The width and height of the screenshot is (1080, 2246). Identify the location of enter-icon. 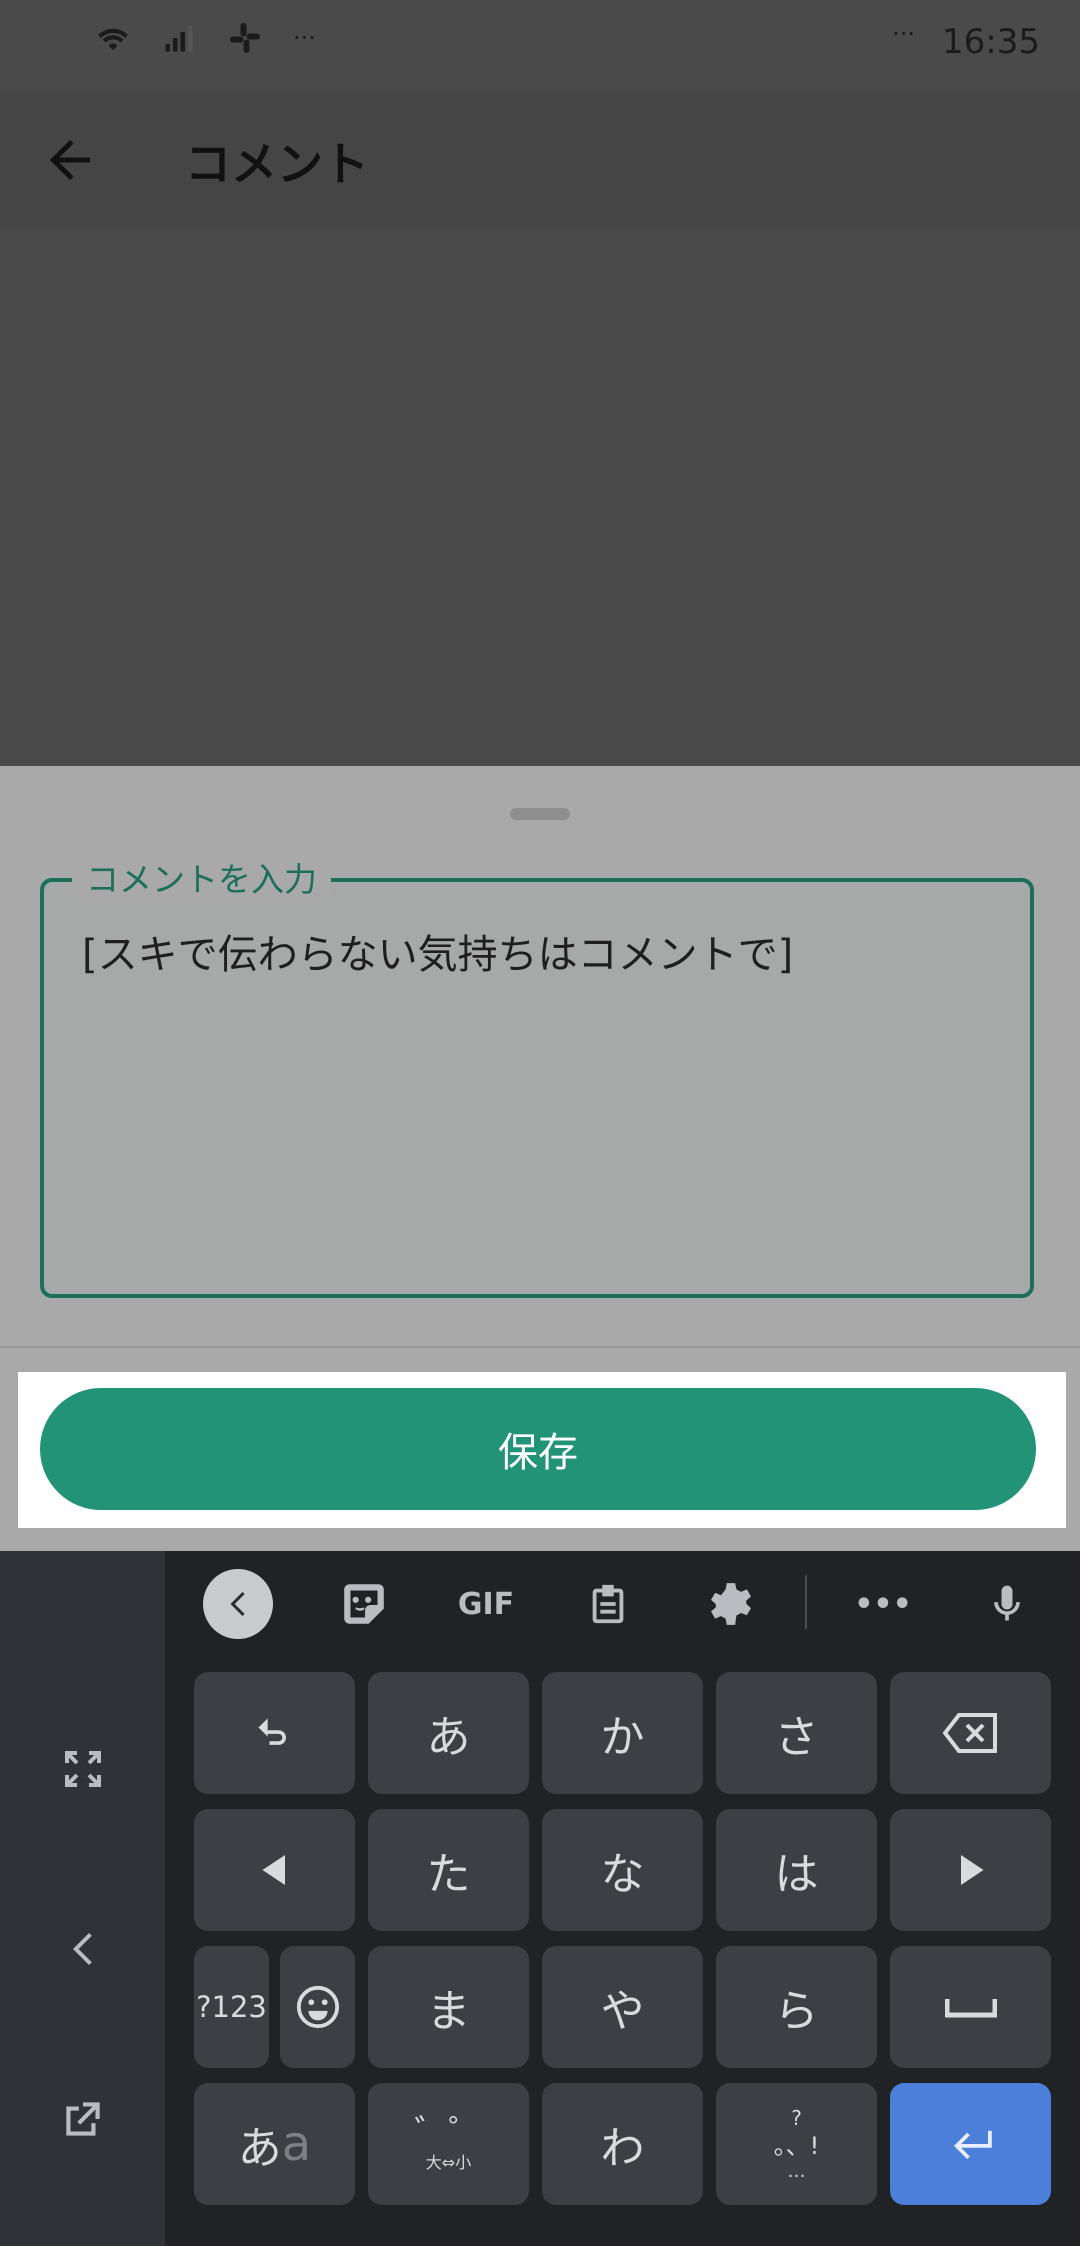
(972, 2145).